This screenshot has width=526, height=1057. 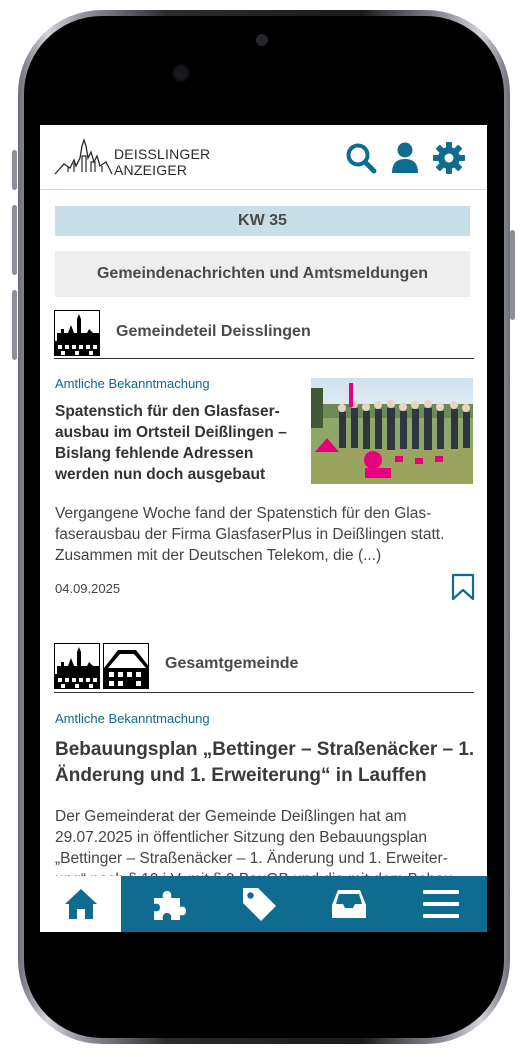 What do you see at coordinates (361, 158) in the screenshot?
I see `search-icon` at bounding box center [361, 158].